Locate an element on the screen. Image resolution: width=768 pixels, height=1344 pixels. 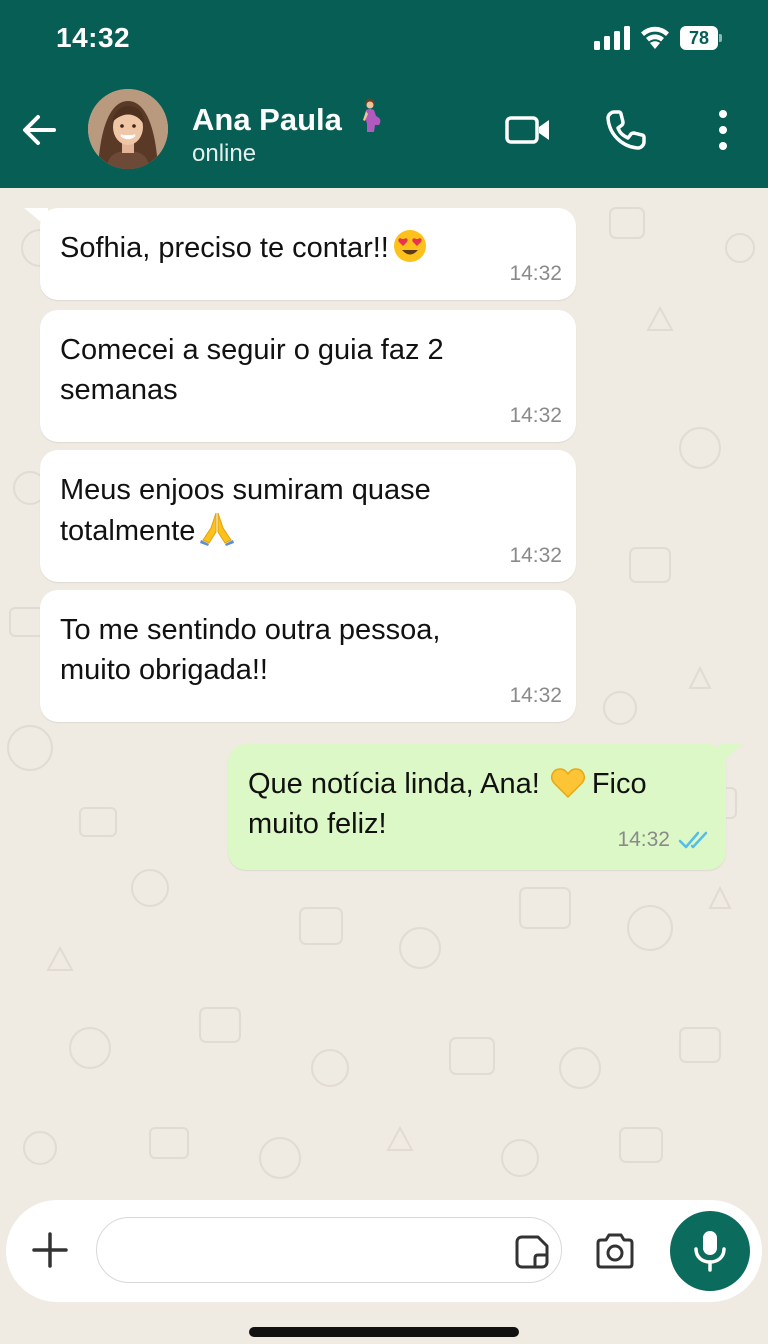
avatar-portrait is located at coordinates (128, 129).